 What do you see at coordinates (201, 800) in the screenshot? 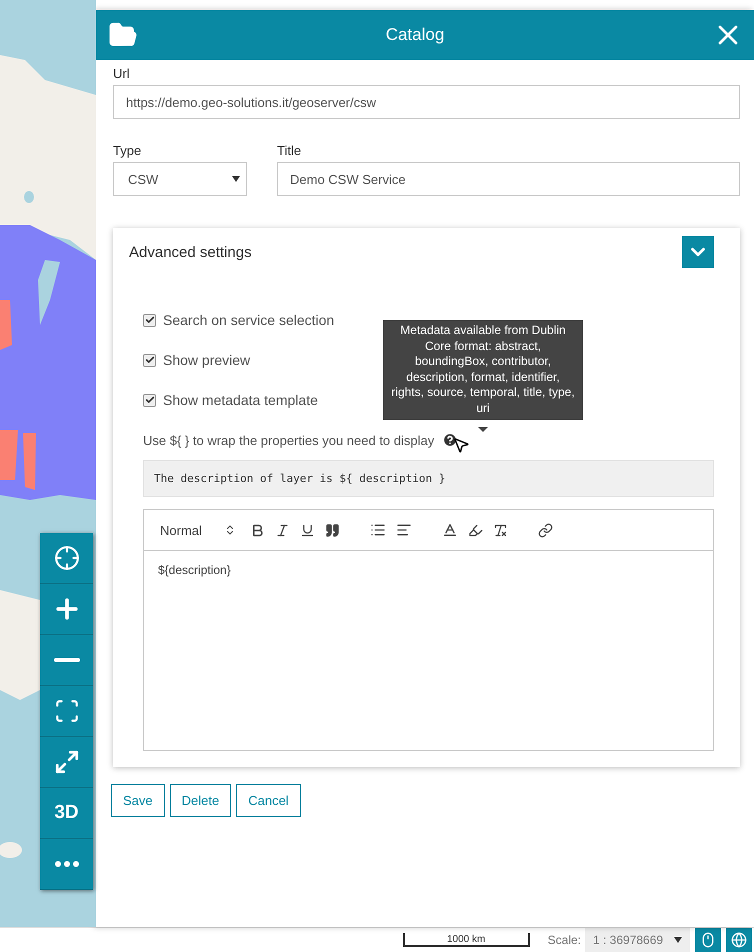
I see `action-button: Delete` at bounding box center [201, 800].